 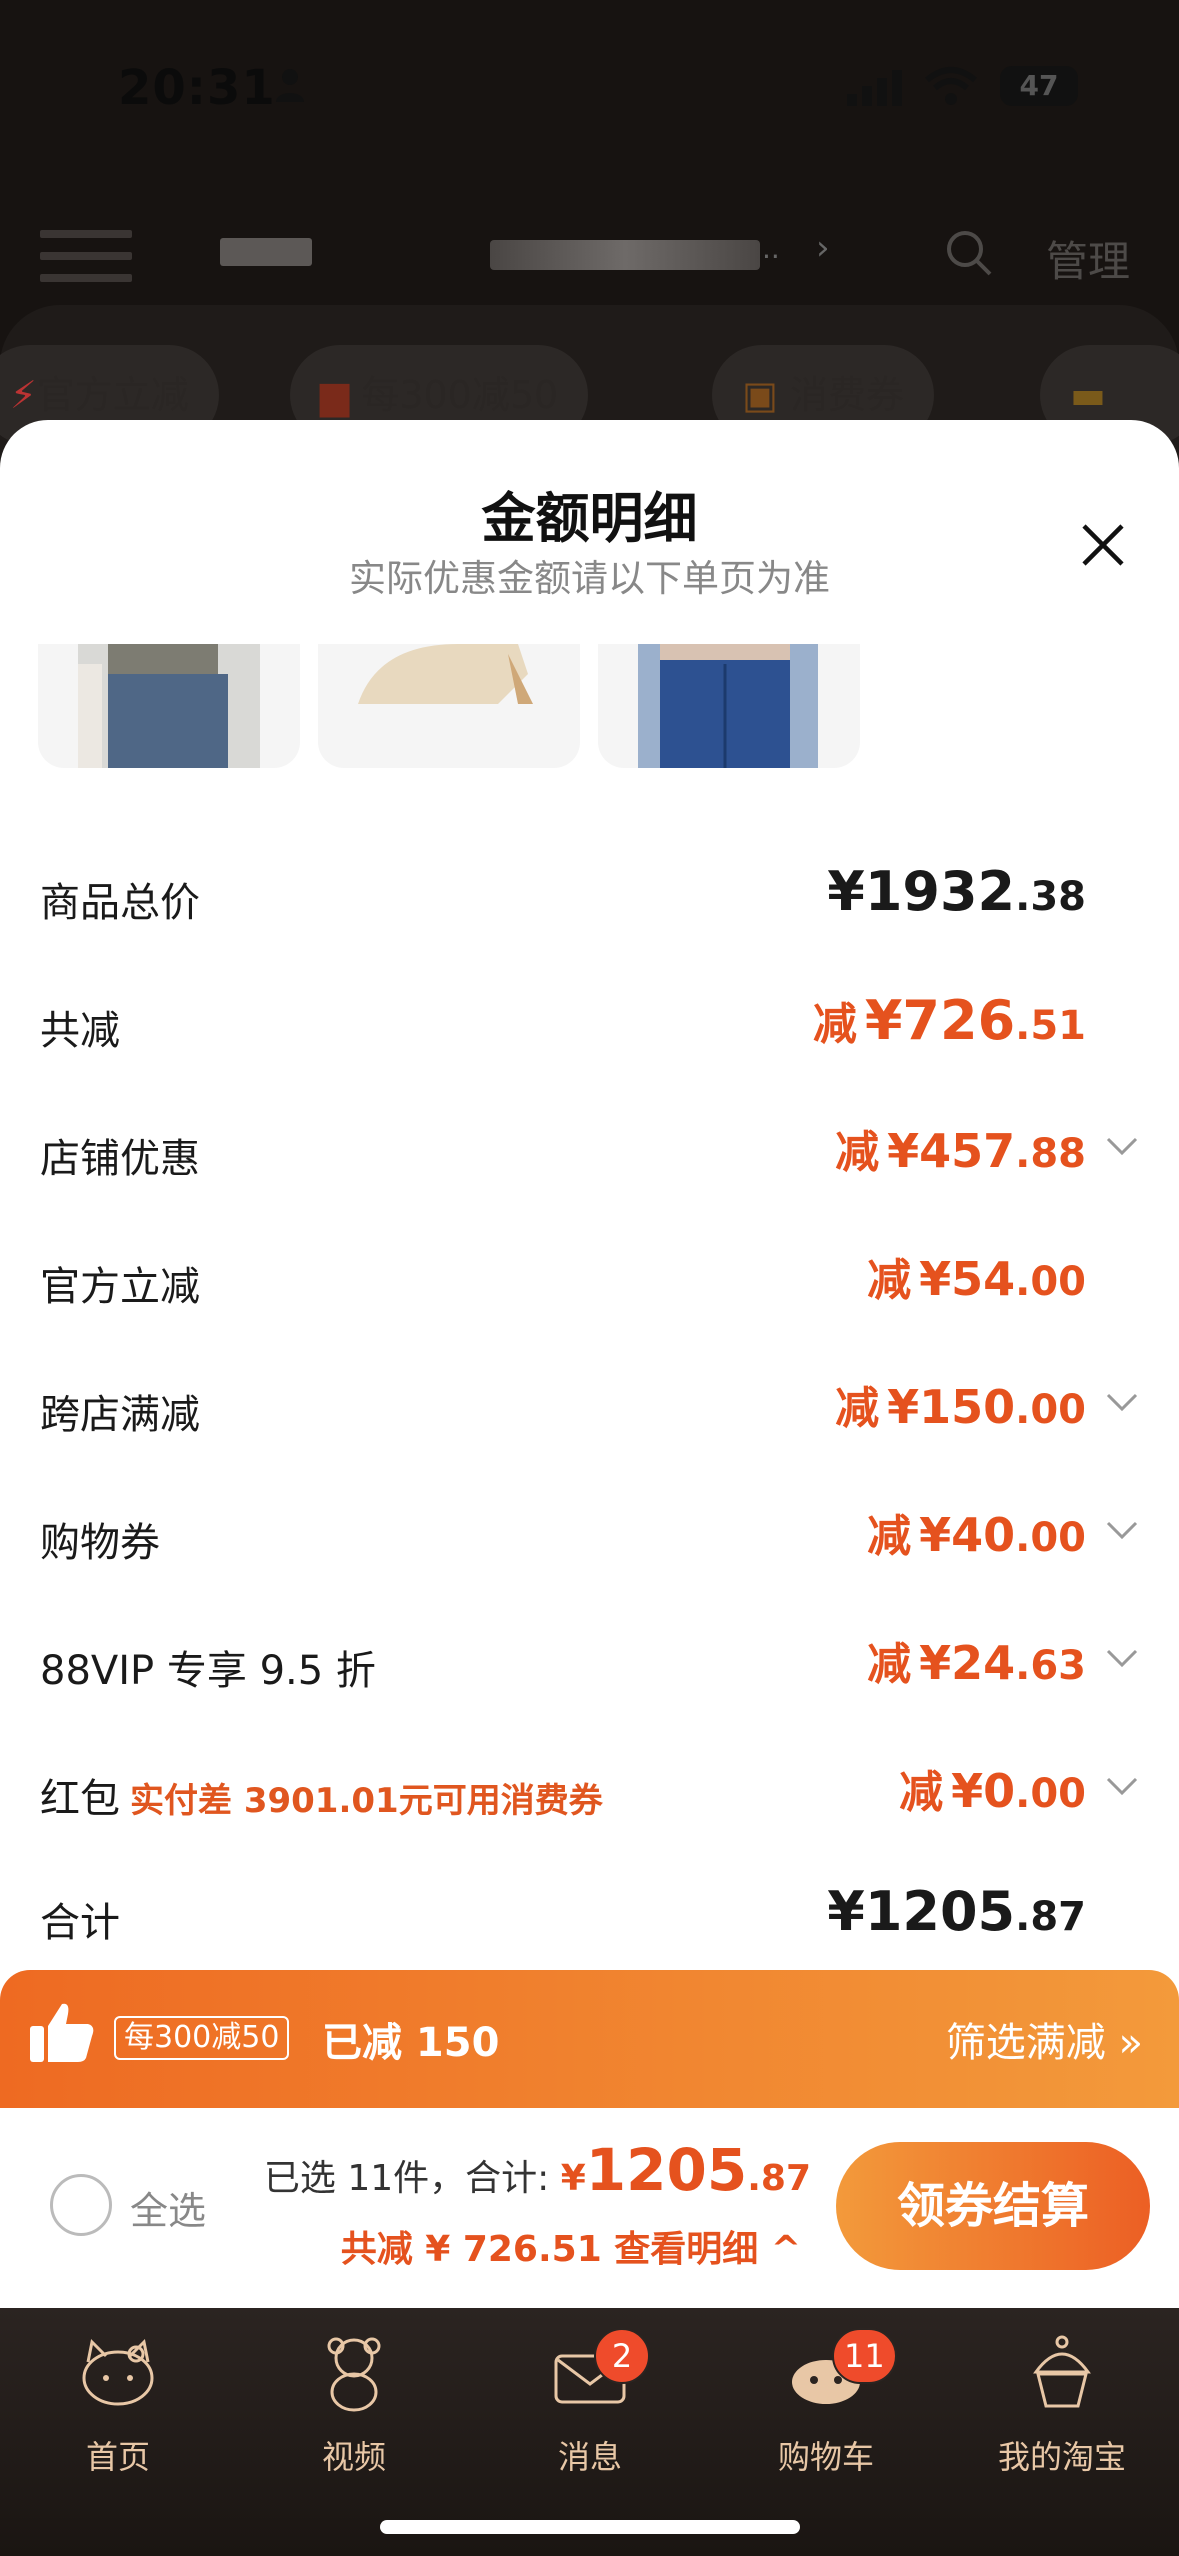 I want to click on row-shopping-voucher: 购物券 减 ¥40.00, so click(x=590, y=1540).